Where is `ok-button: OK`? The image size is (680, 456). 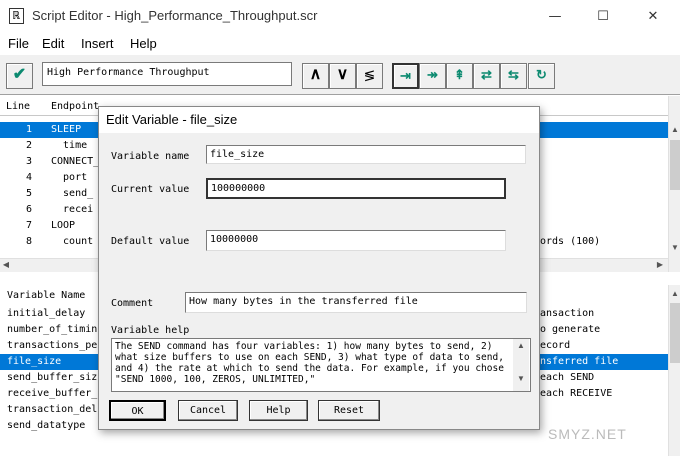
ok-button: OK is located at coordinates (137, 410).